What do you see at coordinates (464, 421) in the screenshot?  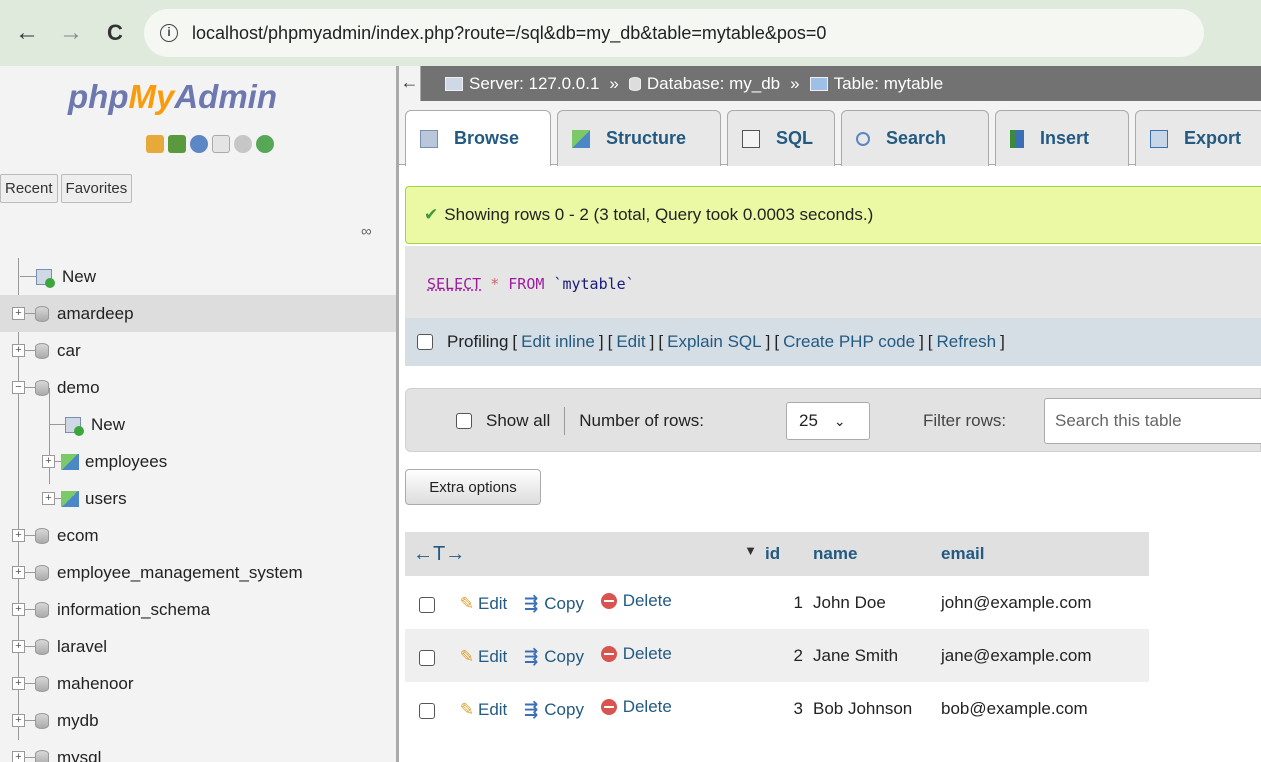 I see `show-all-checkbox` at bounding box center [464, 421].